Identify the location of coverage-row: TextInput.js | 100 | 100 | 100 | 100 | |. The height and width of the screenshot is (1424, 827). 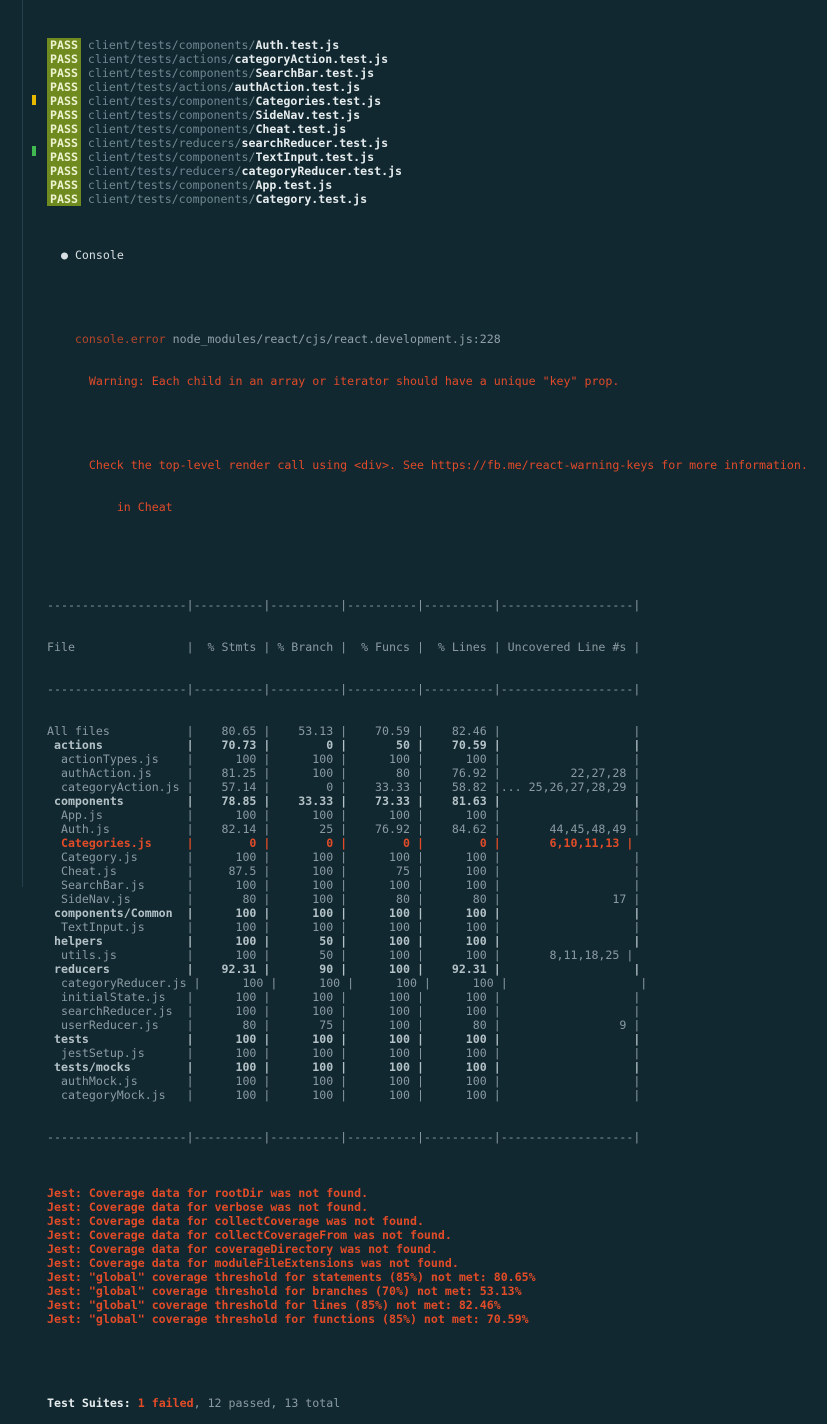
(344, 927).